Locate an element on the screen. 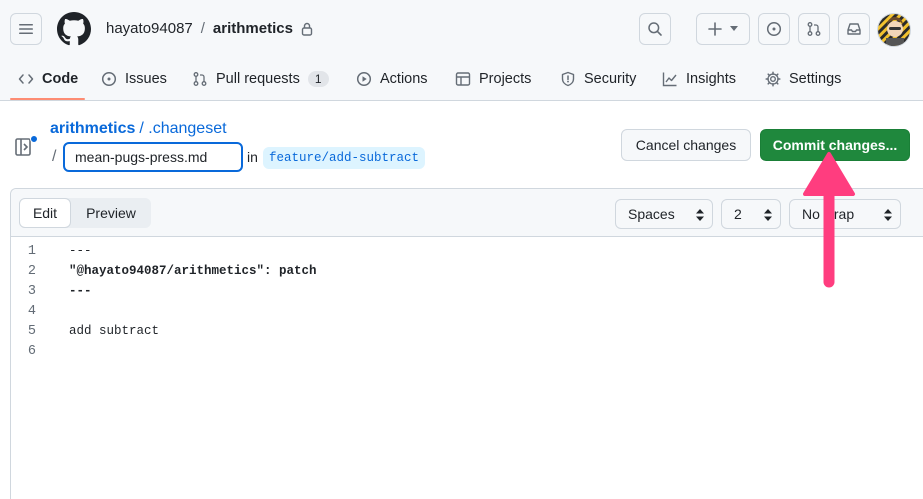 This screenshot has width=923, height=499. search-icon is located at coordinates (655, 29).